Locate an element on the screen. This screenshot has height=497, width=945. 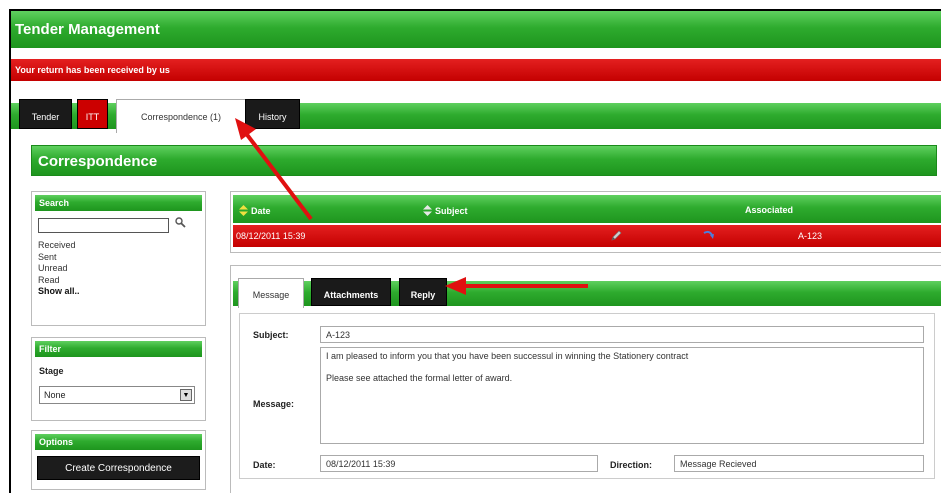
arrow-to-correspondence-tab is located at coordinates (278, 175).